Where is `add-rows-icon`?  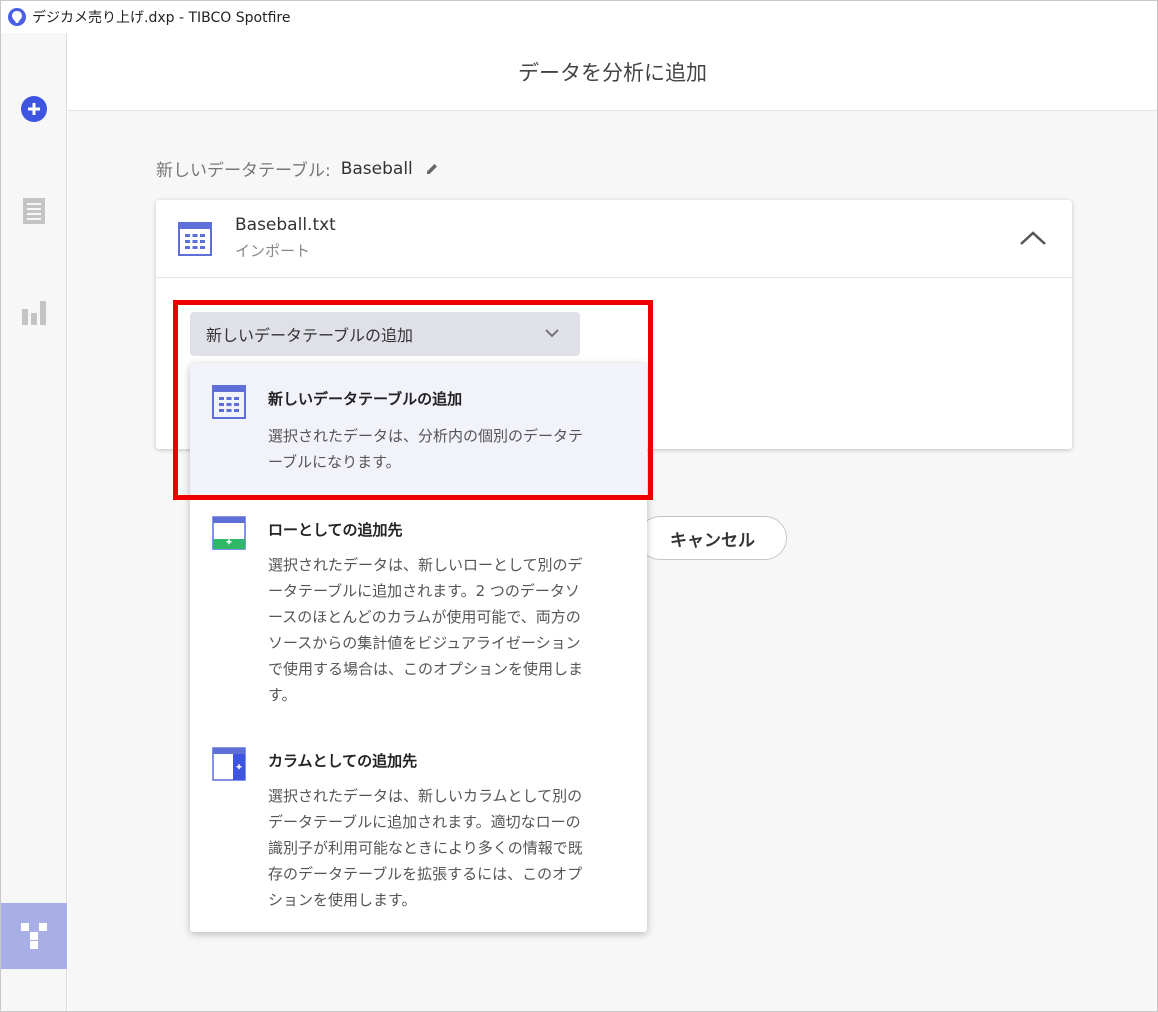 add-rows-icon is located at coordinates (229, 533).